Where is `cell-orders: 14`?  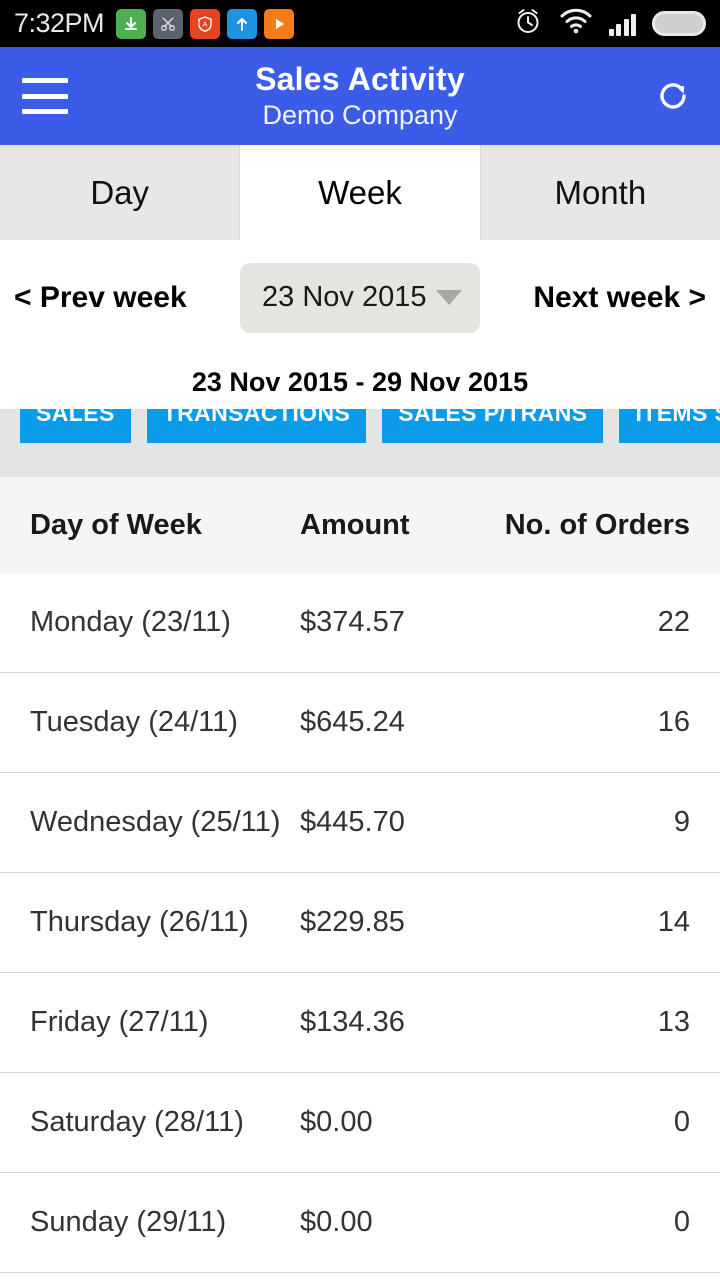
cell-orders: 14 is located at coordinates (673, 922).